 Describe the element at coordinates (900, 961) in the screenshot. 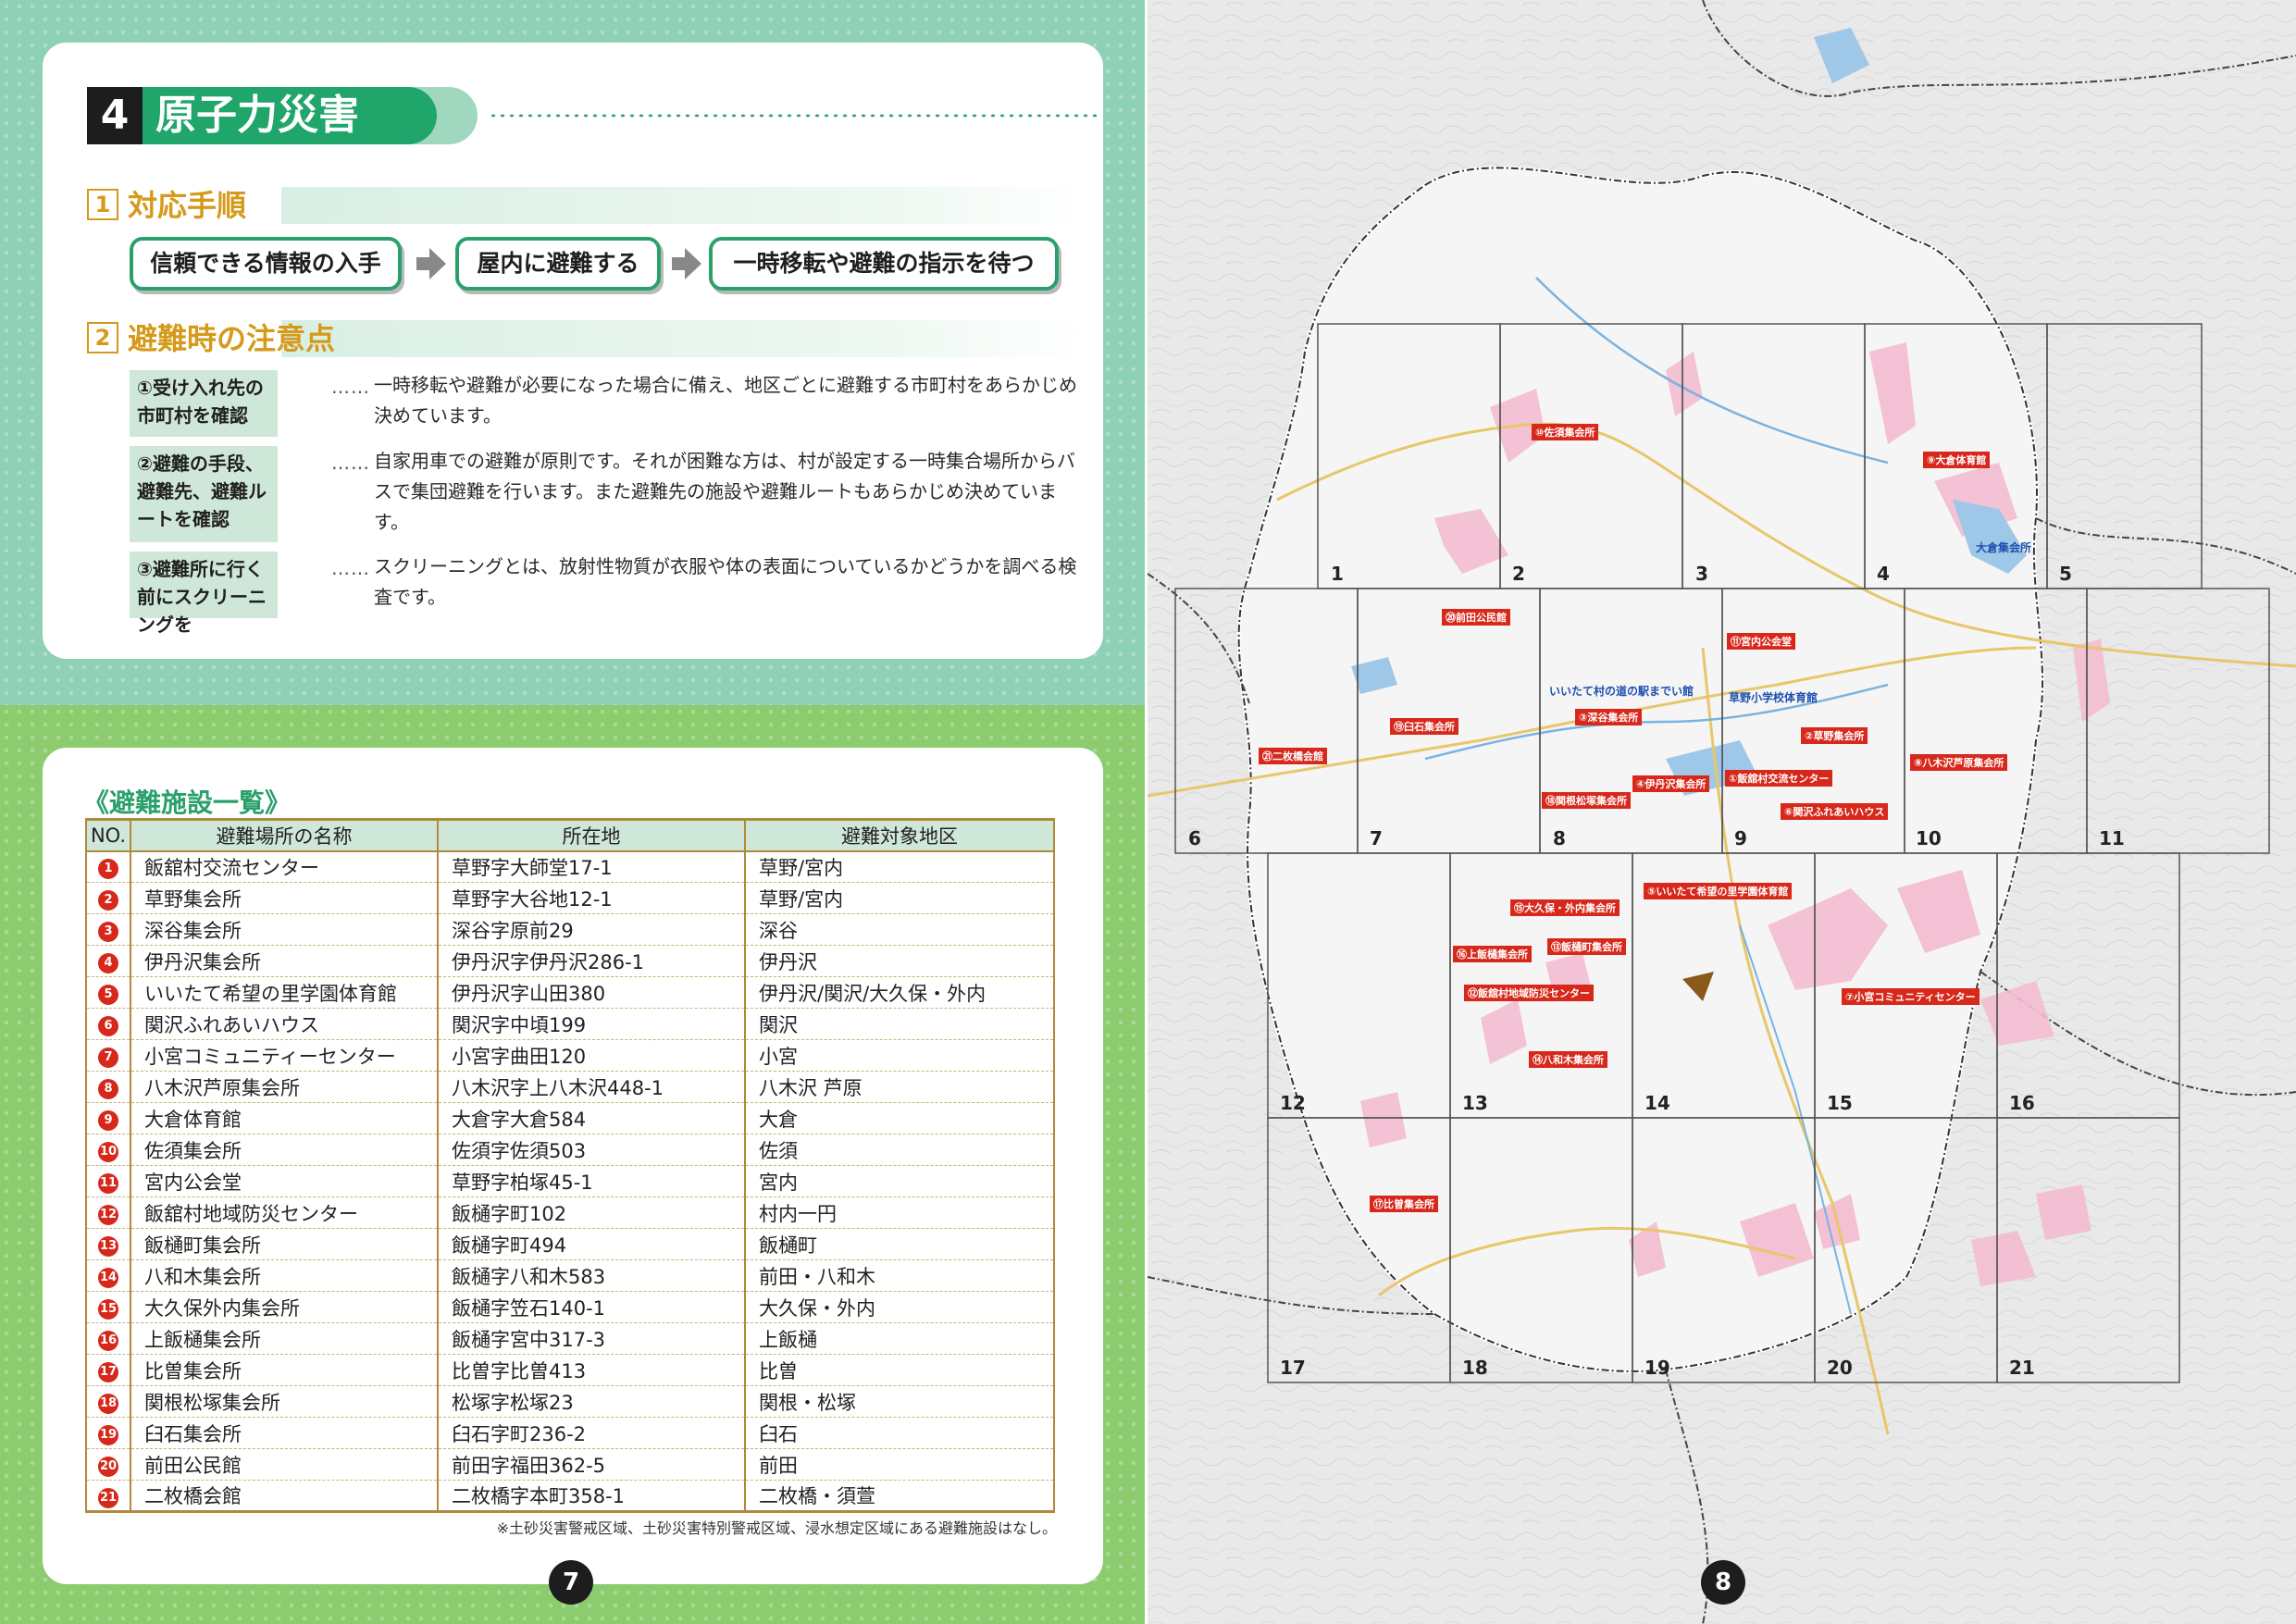

I see `facility-district: 伊丹沢` at that location.